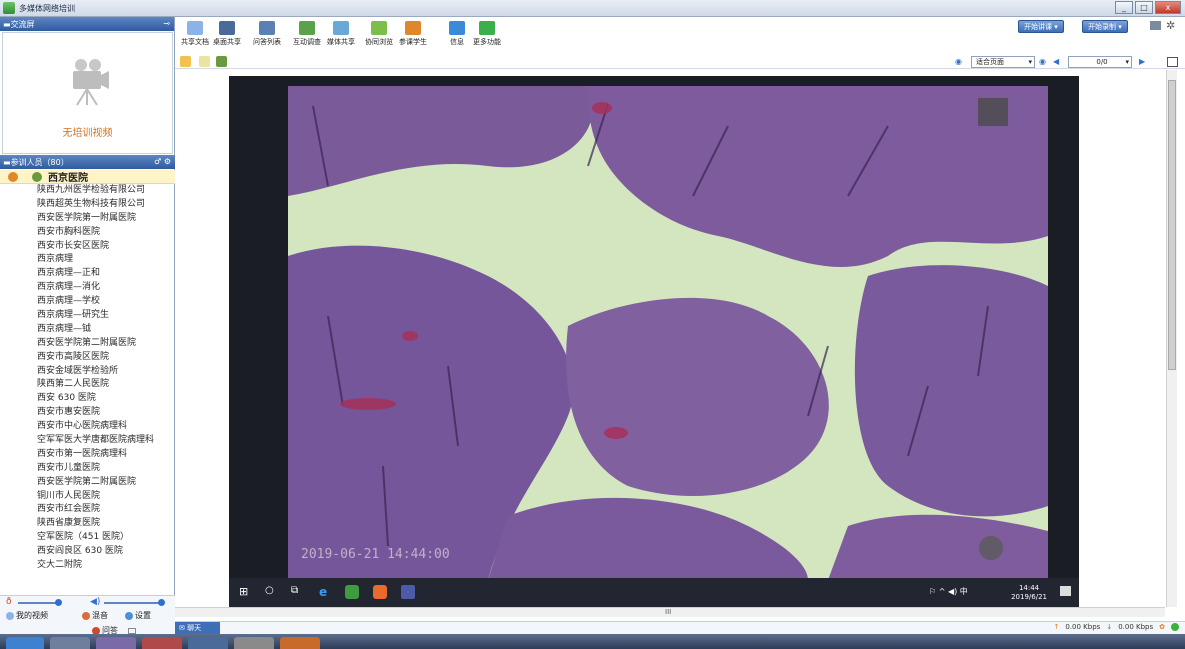 This screenshot has width=1185, height=649. I want to click on vertical-scrollbar, so click(1171, 338).